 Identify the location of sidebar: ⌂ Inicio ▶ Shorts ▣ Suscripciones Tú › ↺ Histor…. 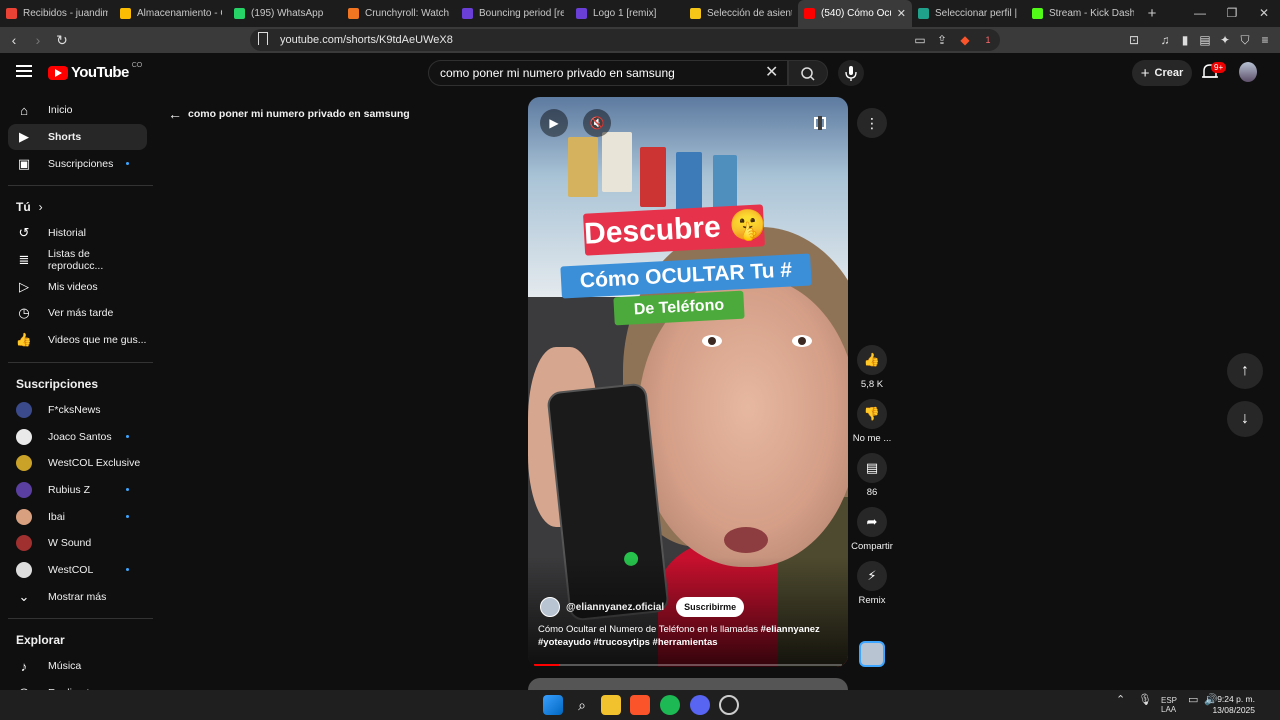
(77, 401).